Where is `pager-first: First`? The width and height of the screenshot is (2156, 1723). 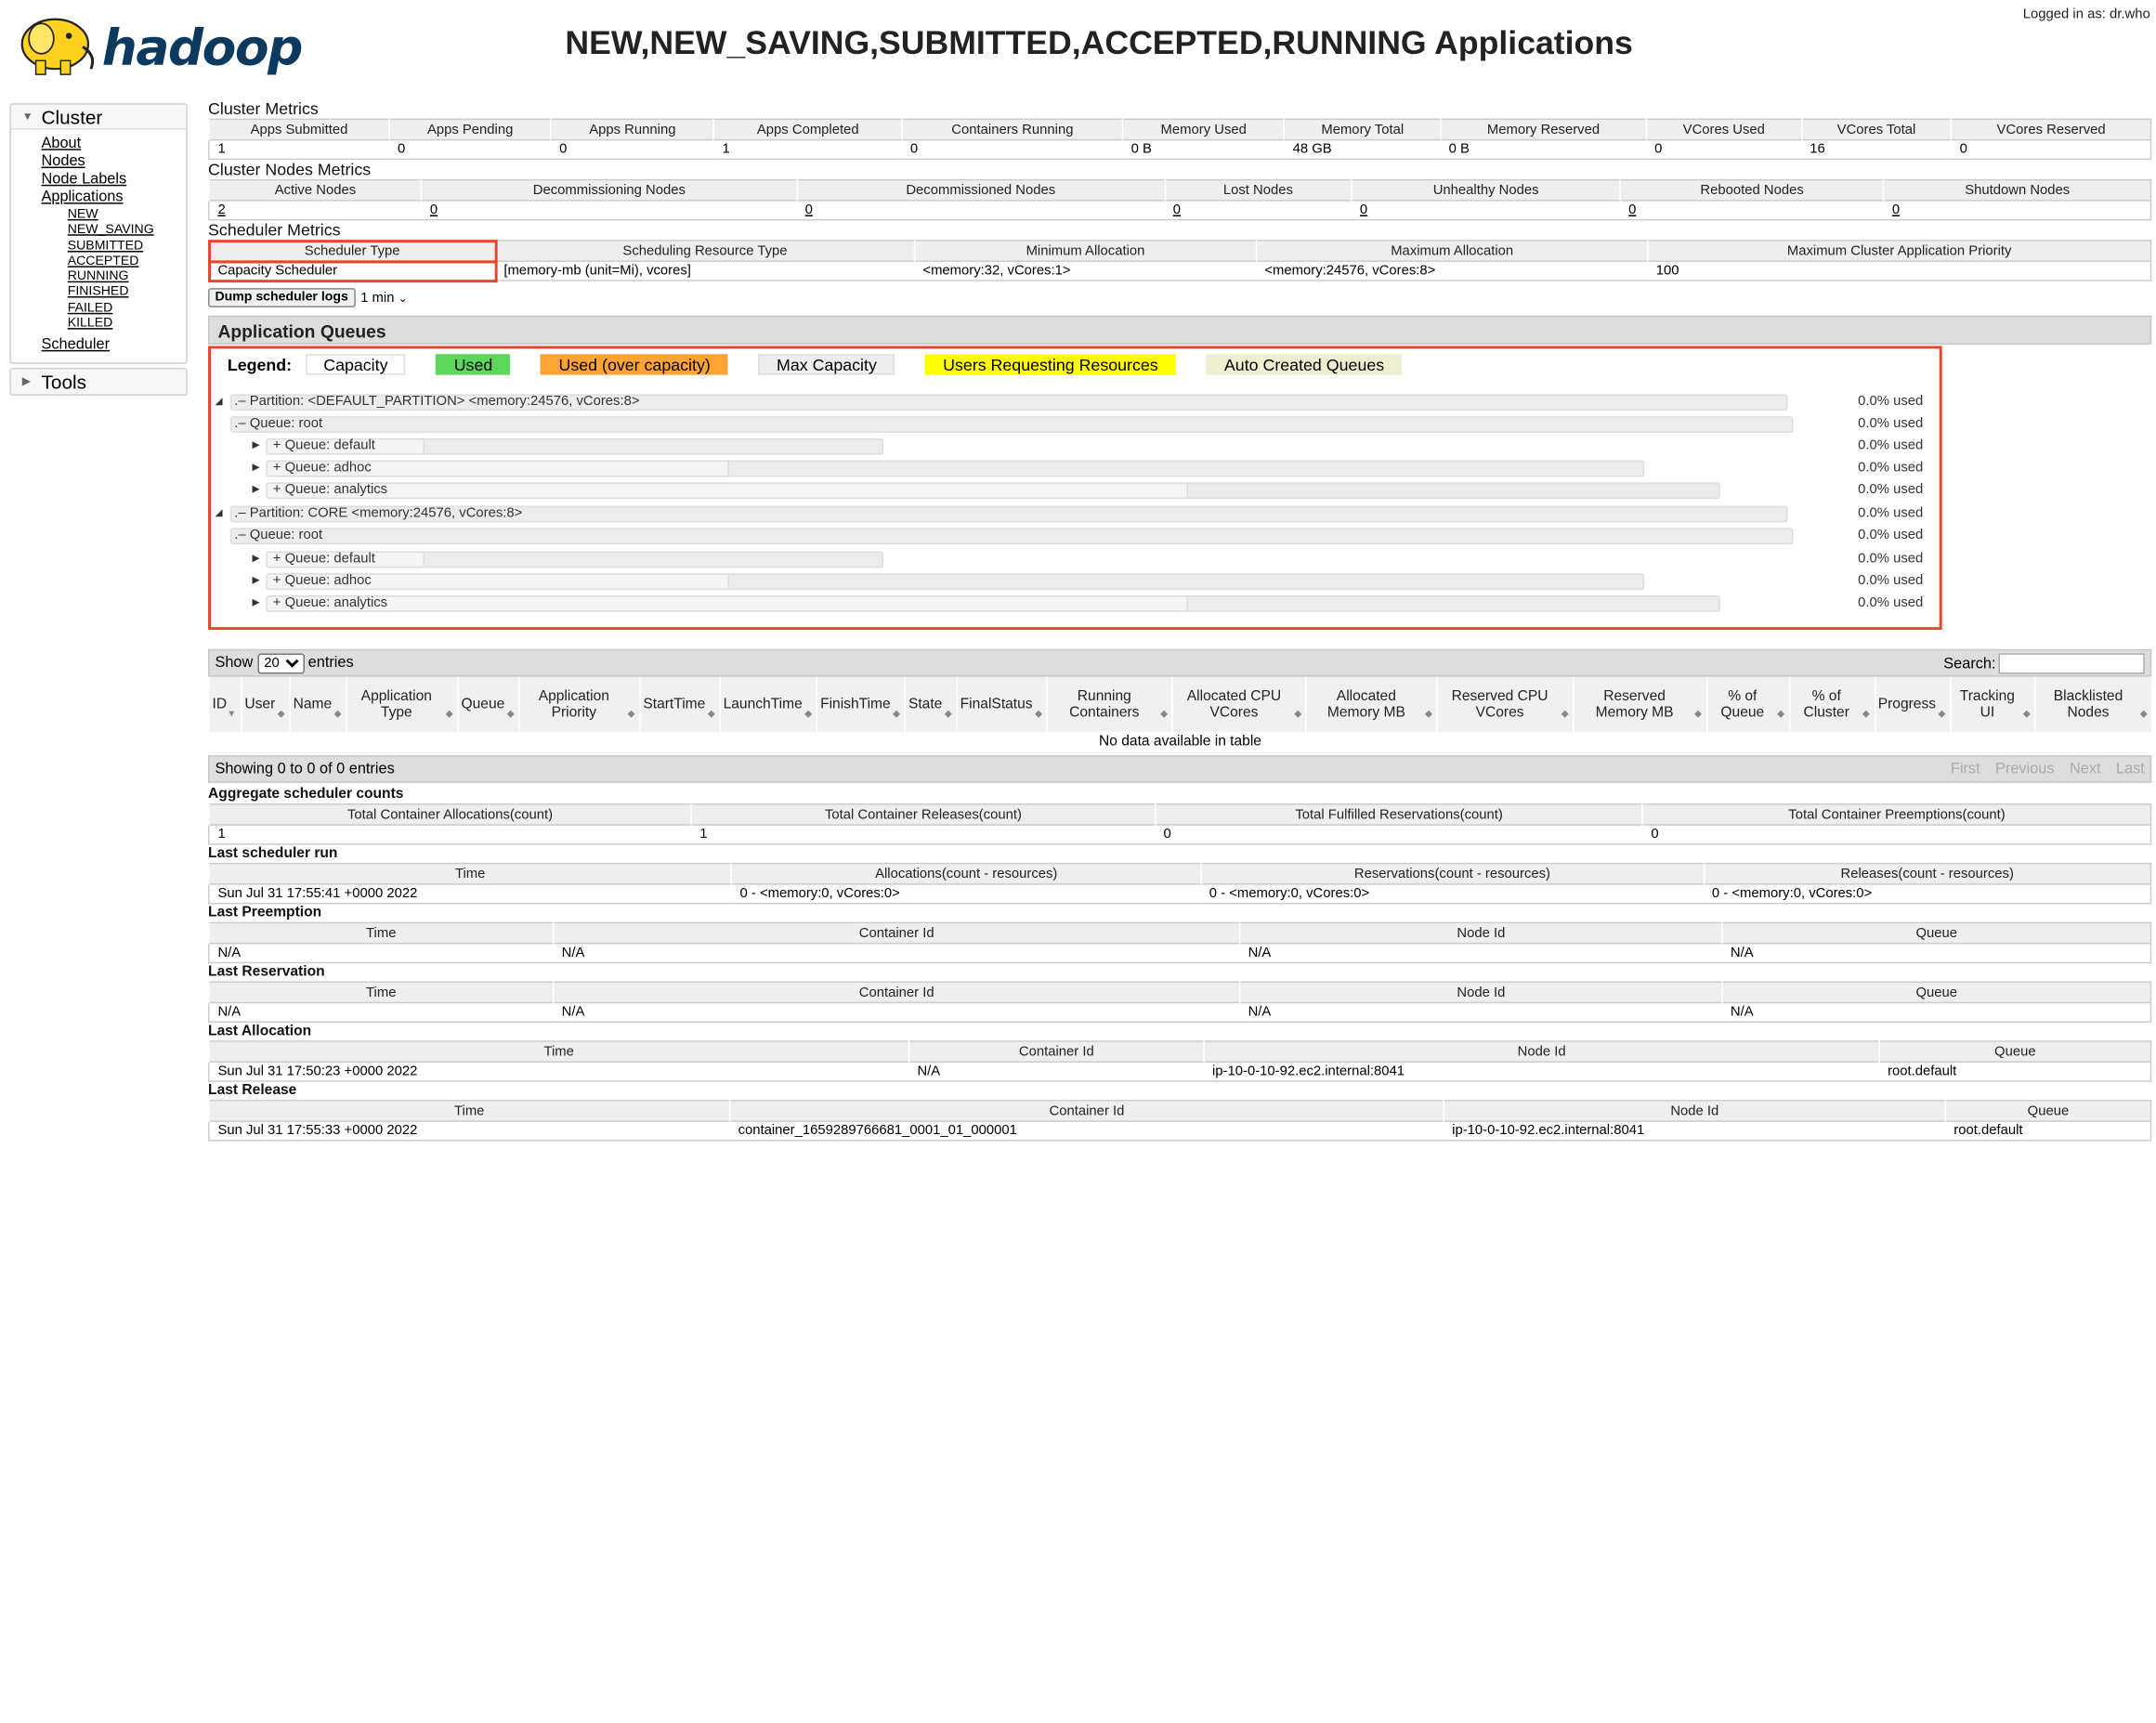 pager-first: First is located at coordinates (1966, 769).